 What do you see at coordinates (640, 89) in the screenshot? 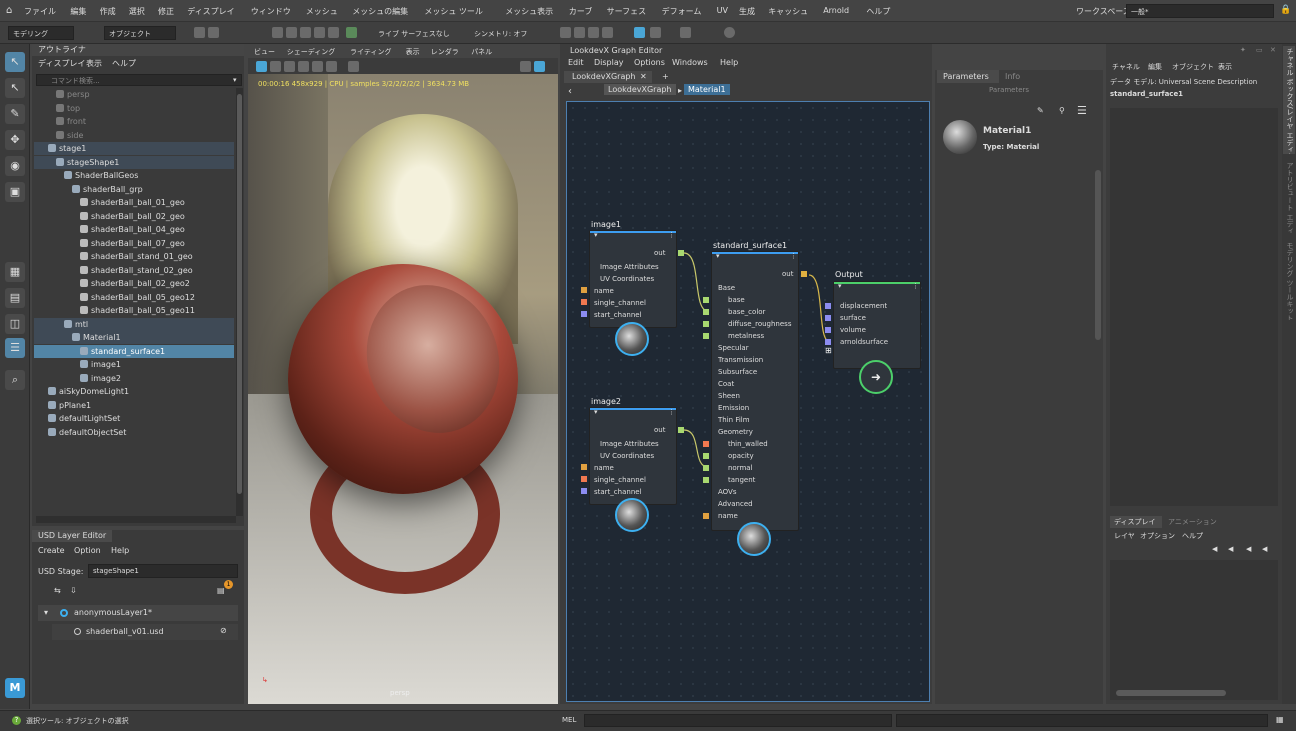
I see `crumb-root: LookdevXGraph` at bounding box center [640, 89].